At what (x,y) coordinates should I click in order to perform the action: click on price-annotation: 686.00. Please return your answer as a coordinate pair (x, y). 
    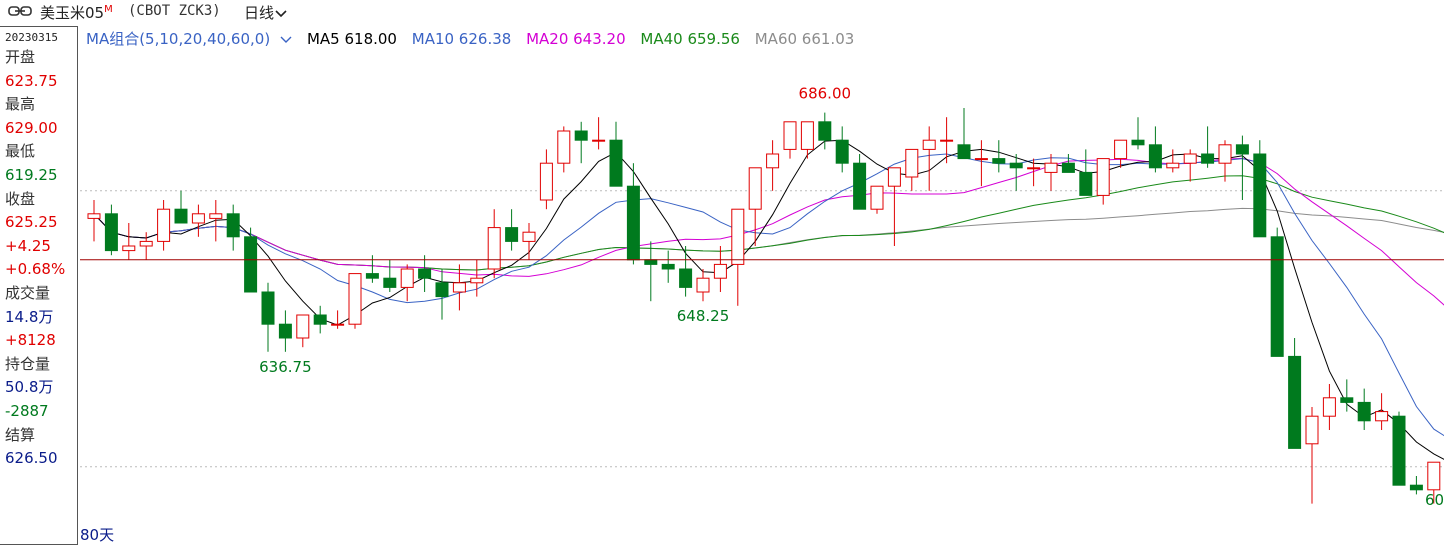
    Looking at the image, I should click on (825, 94).